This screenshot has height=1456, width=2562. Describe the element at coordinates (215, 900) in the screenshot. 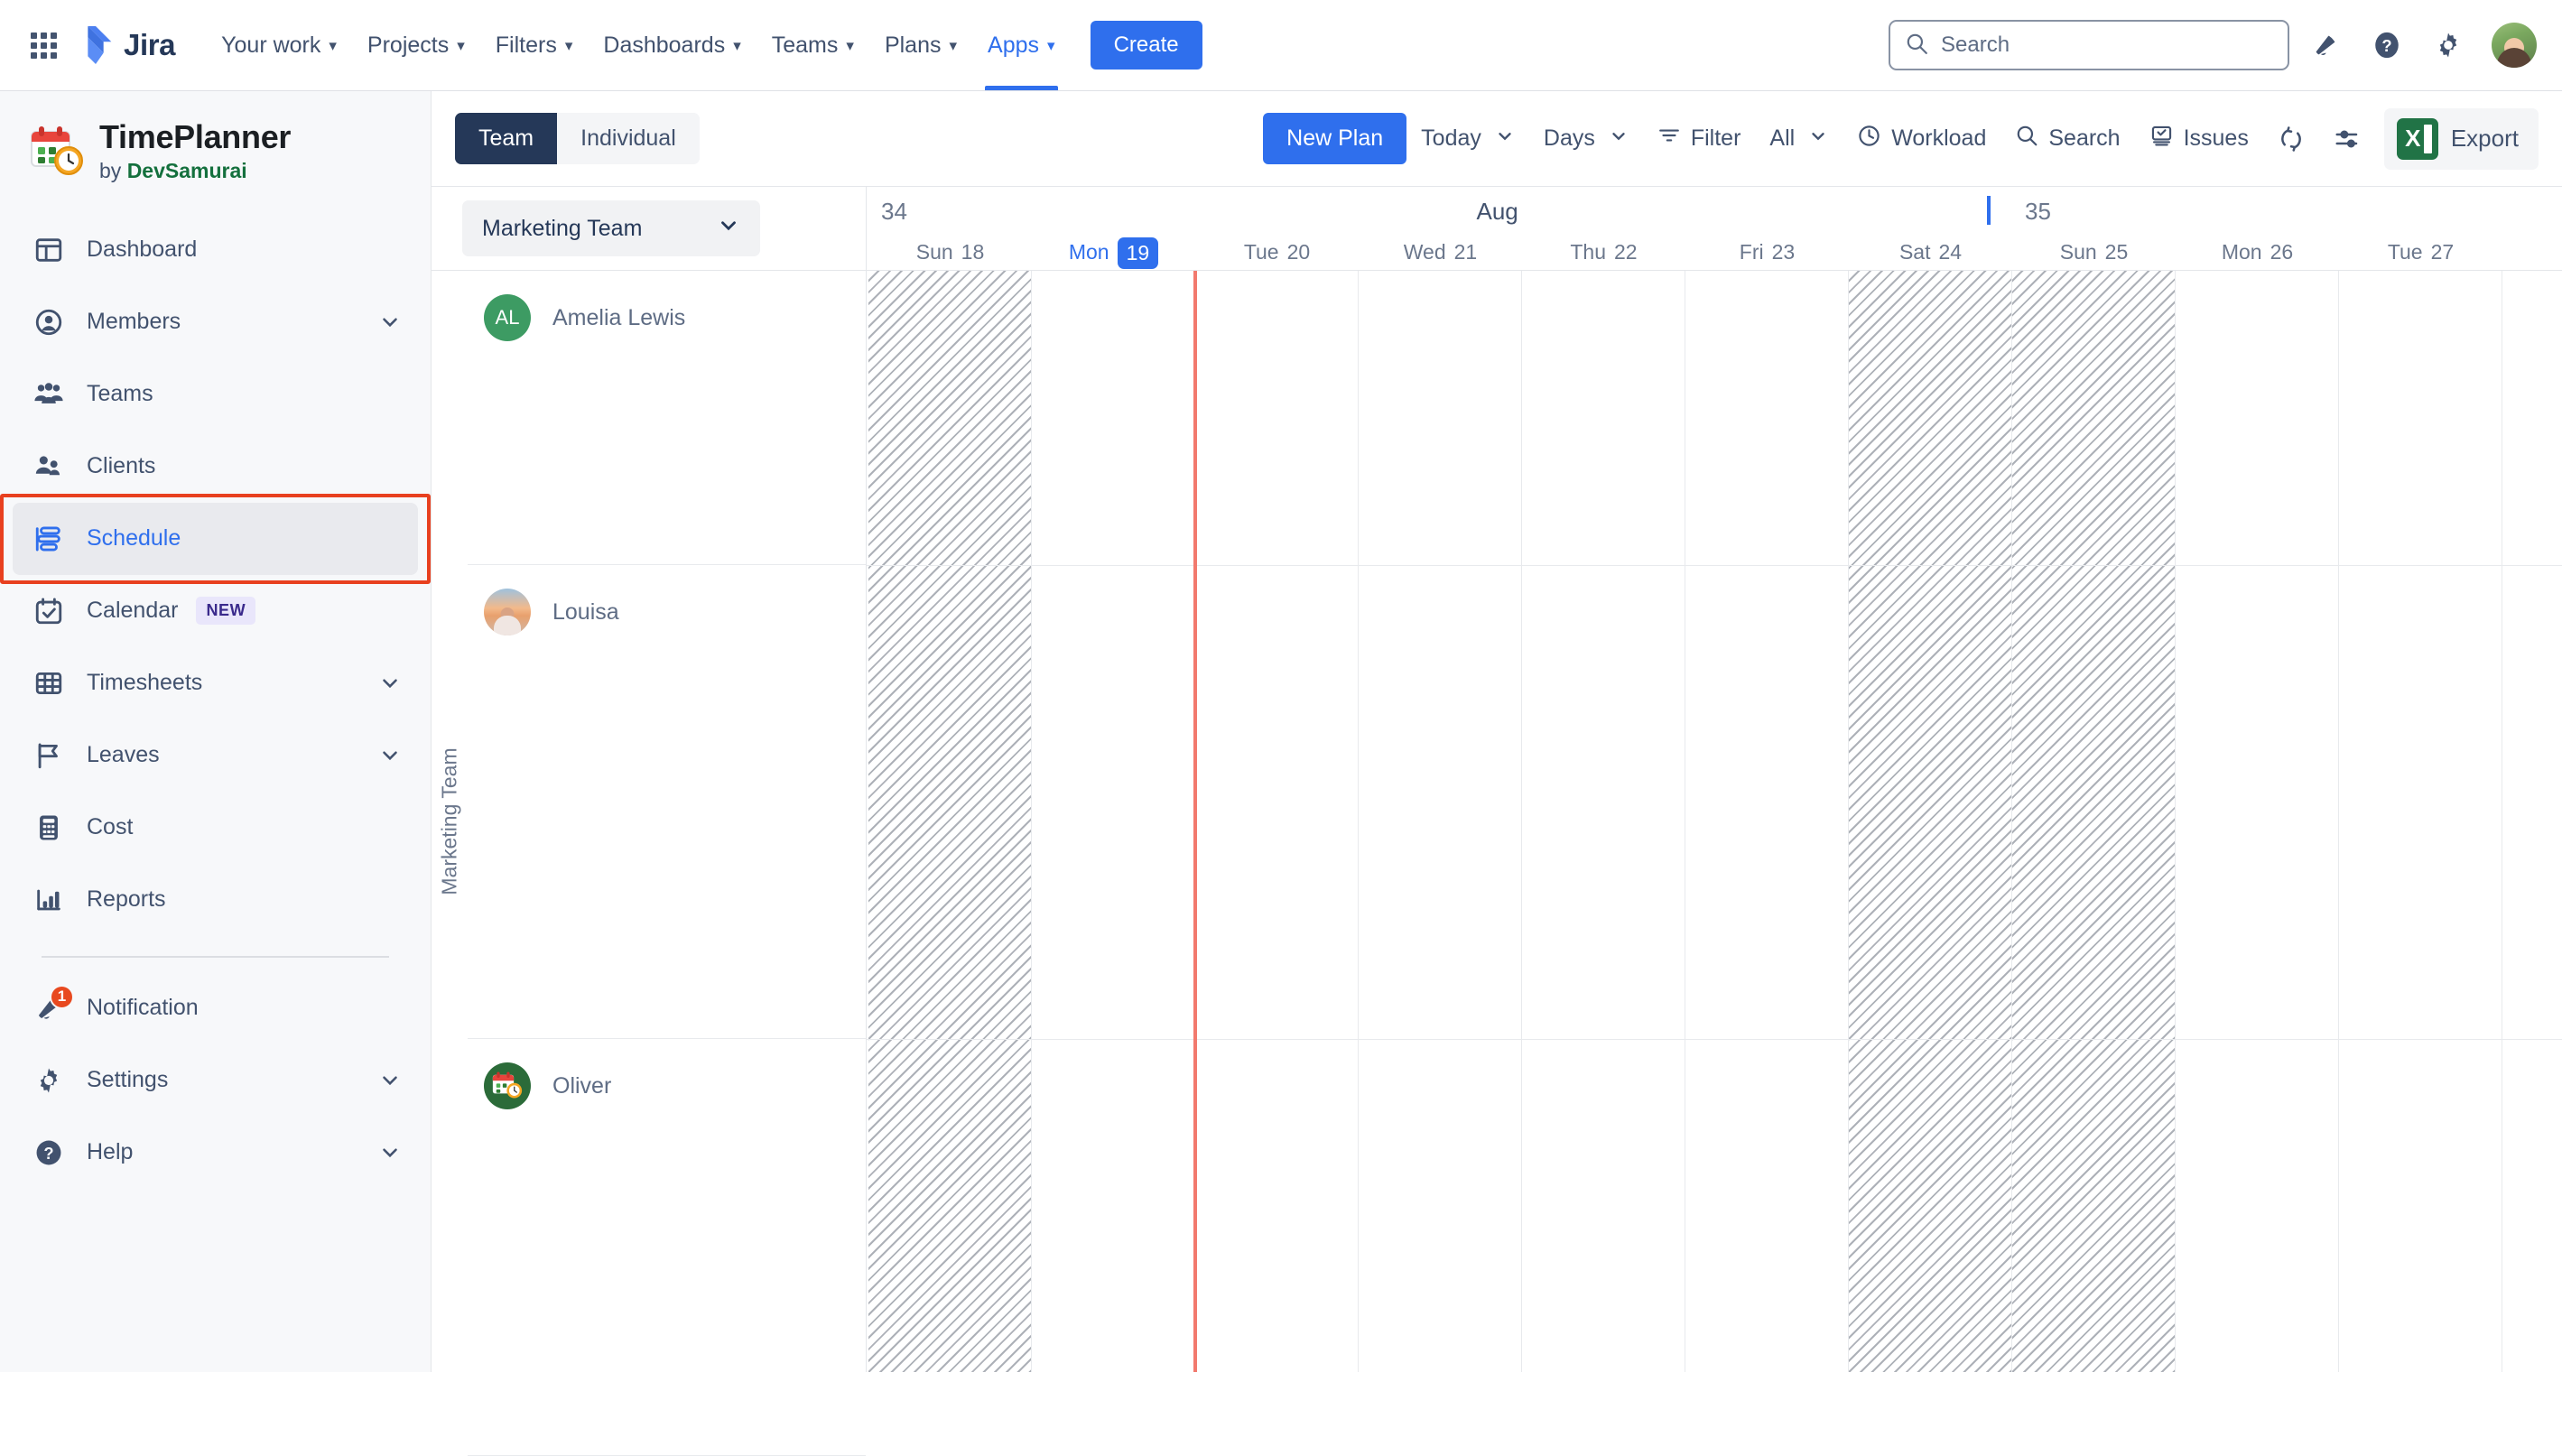

I see `sidebar-item-reports: Reports` at that location.